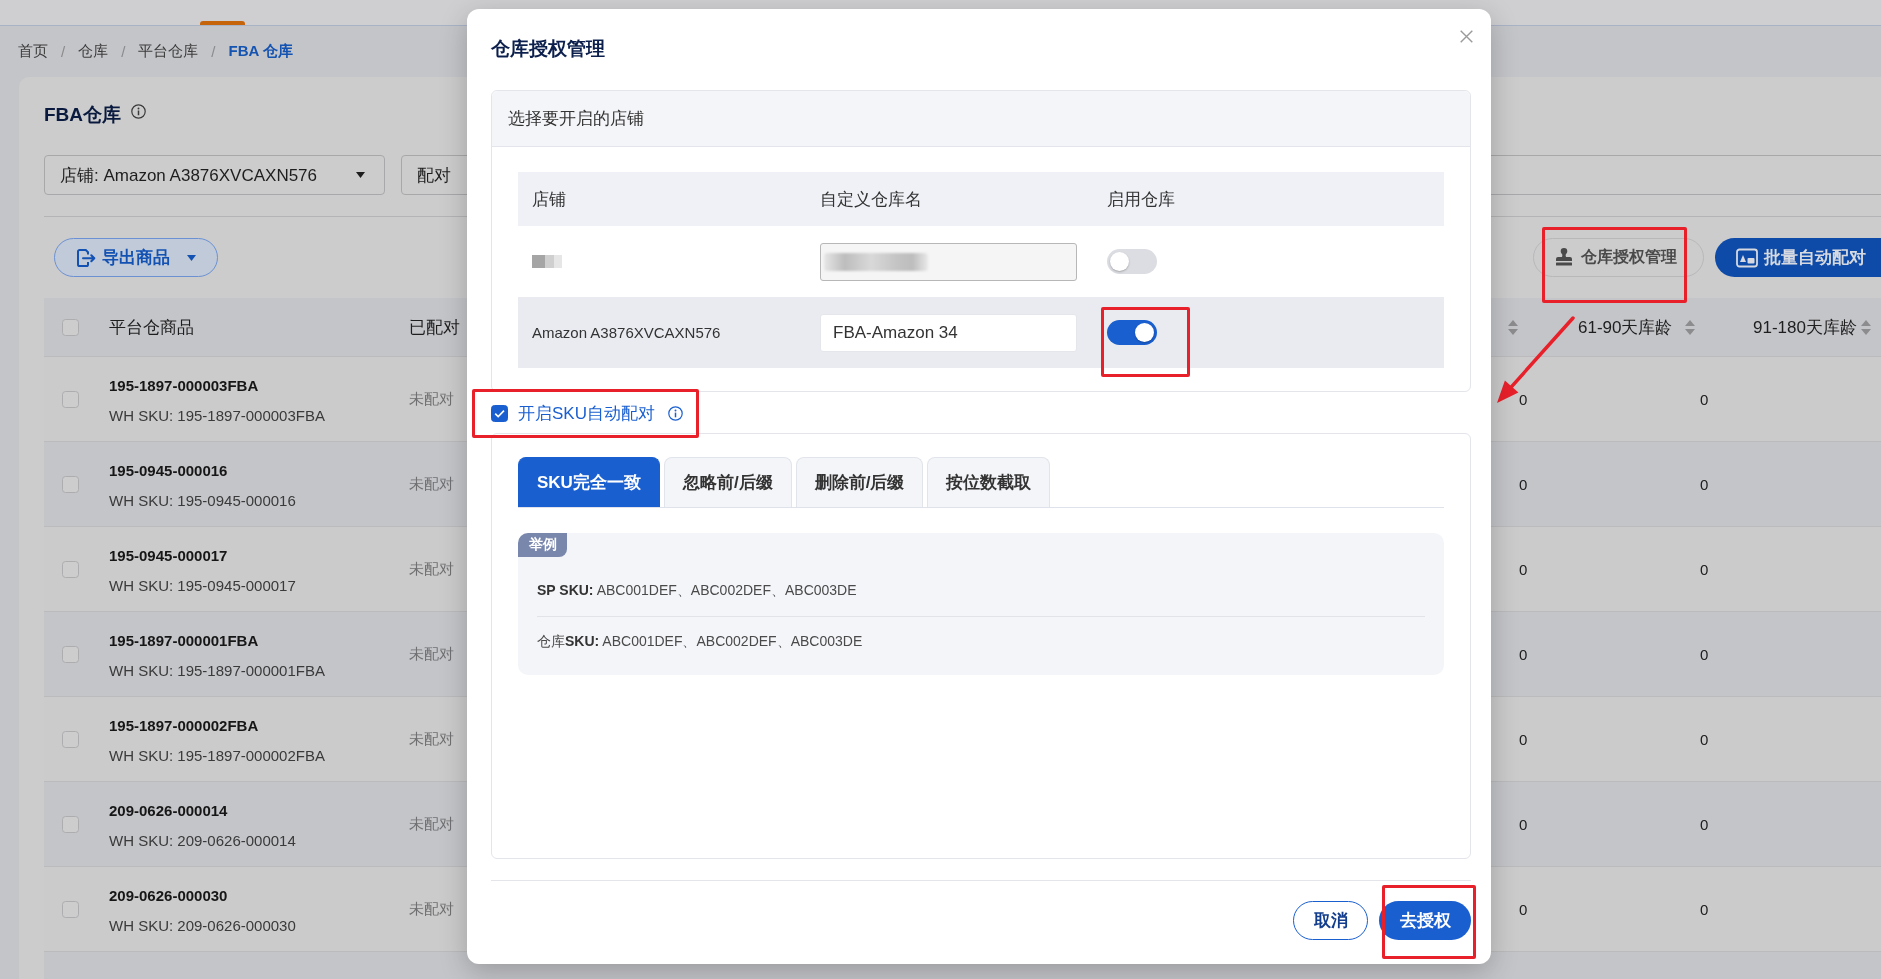 The height and width of the screenshot is (979, 1881). I want to click on product-name: 195-0945-000017, so click(168, 556).